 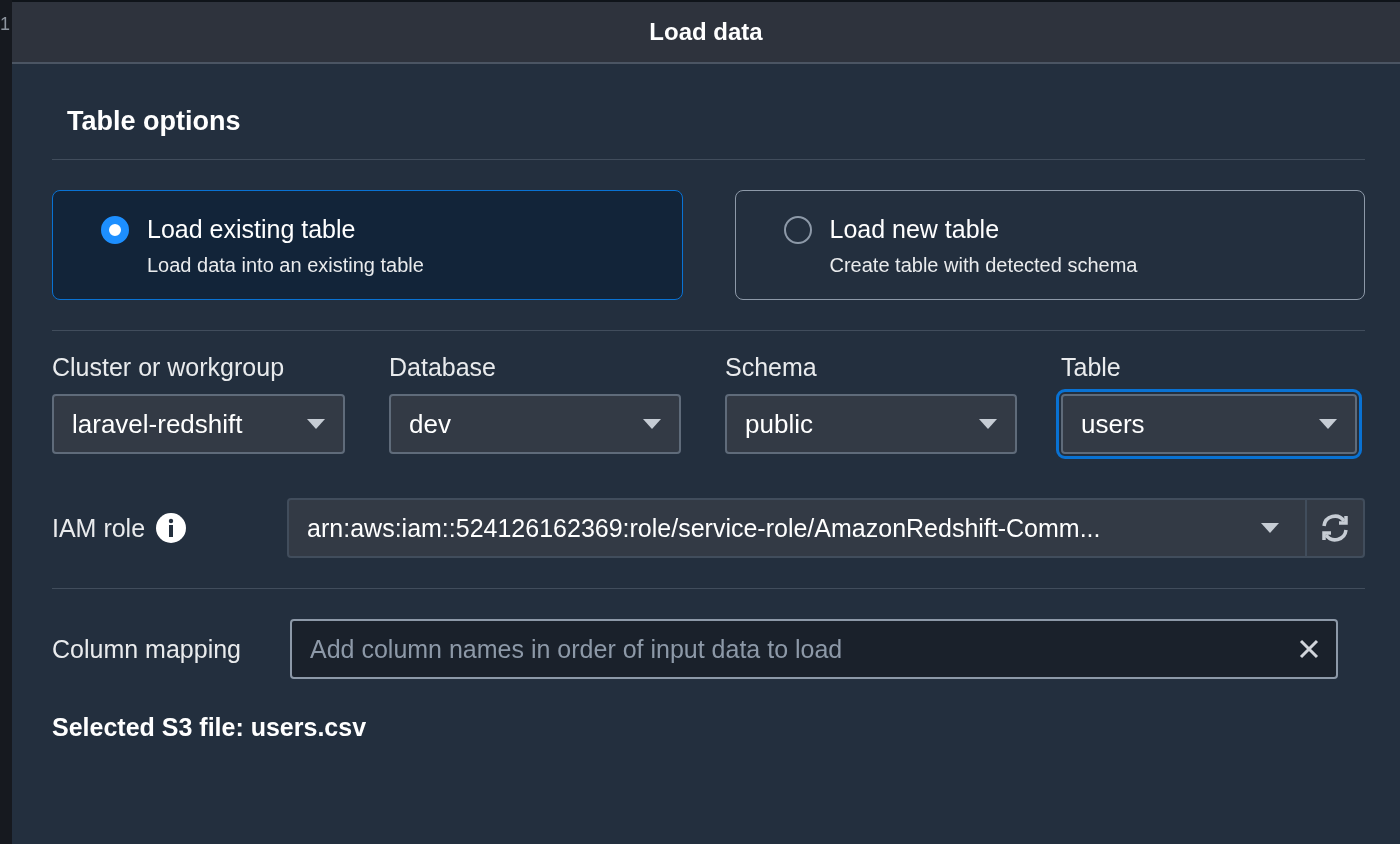 I want to click on clear-icon, so click(x=1309, y=649).